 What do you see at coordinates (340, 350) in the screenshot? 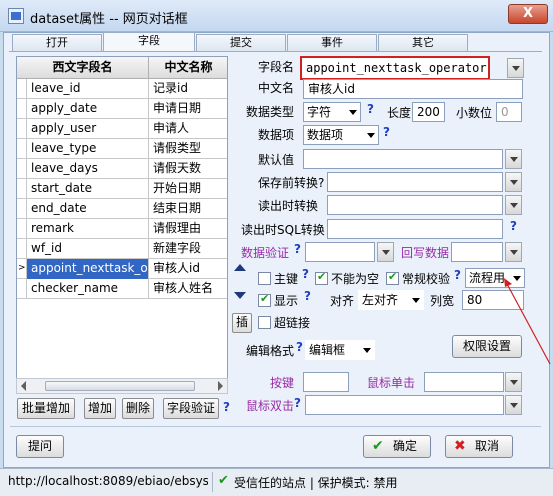
I see `edit-format-select: 编辑框` at bounding box center [340, 350].